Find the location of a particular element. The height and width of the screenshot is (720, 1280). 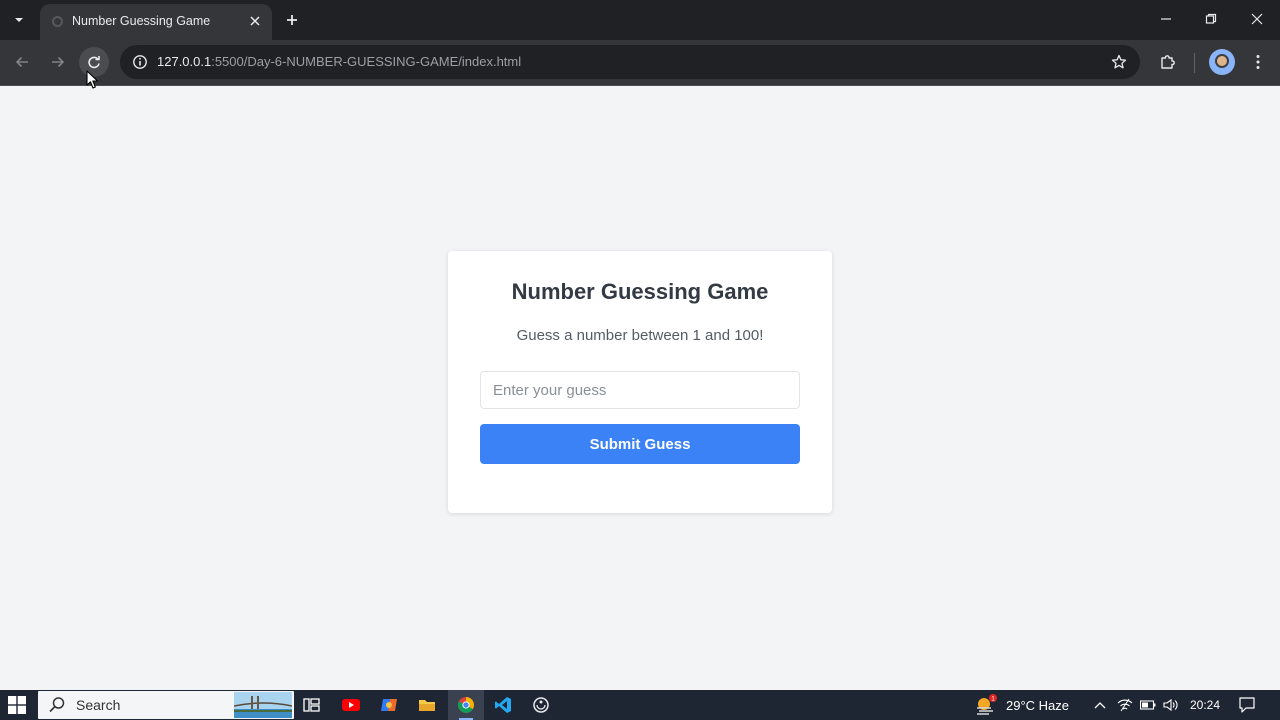

chrome-taskbar-button is located at coordinates (466, 707).